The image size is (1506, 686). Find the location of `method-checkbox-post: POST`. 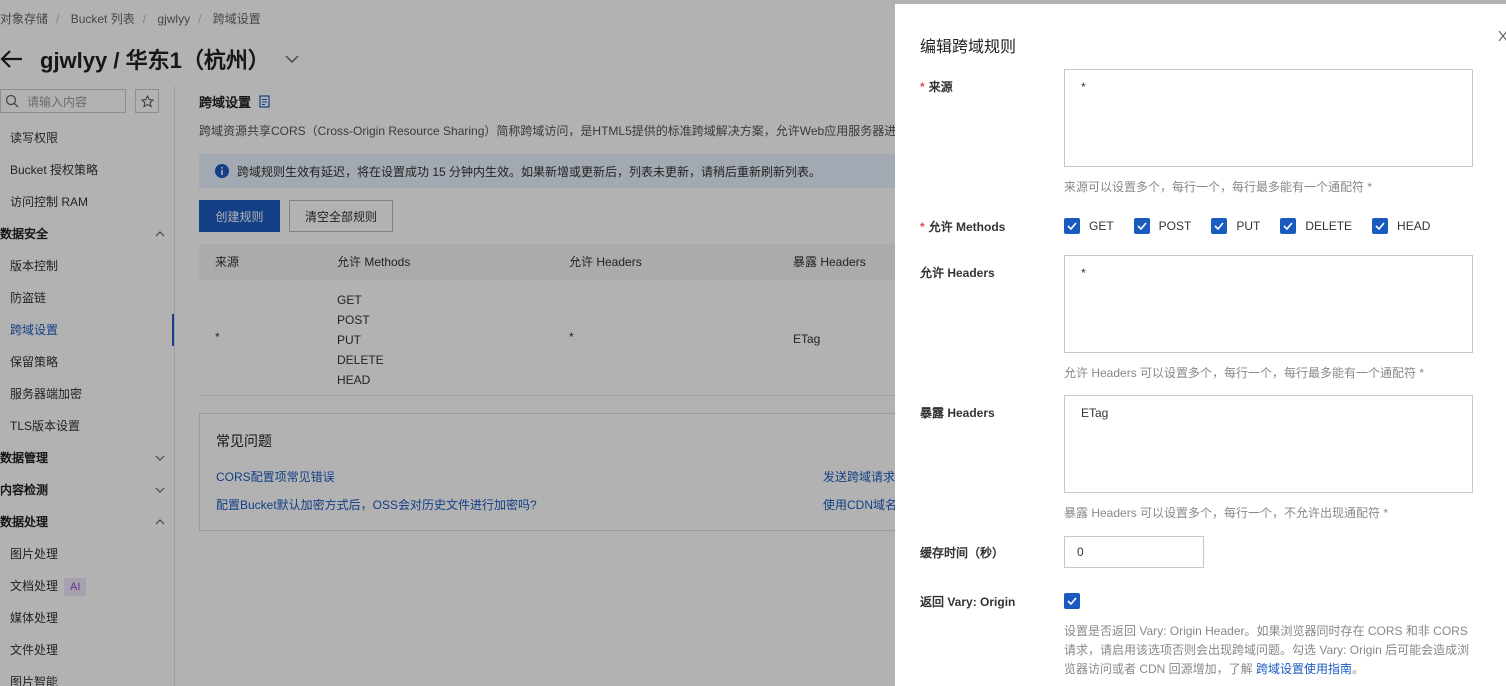

method-checkbox-post: POST is located at coordinates (1162, 226).